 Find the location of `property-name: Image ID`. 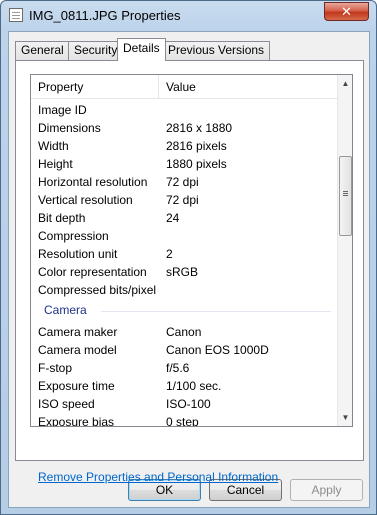

property-name: Image ID is located at coordinates (62, 110).